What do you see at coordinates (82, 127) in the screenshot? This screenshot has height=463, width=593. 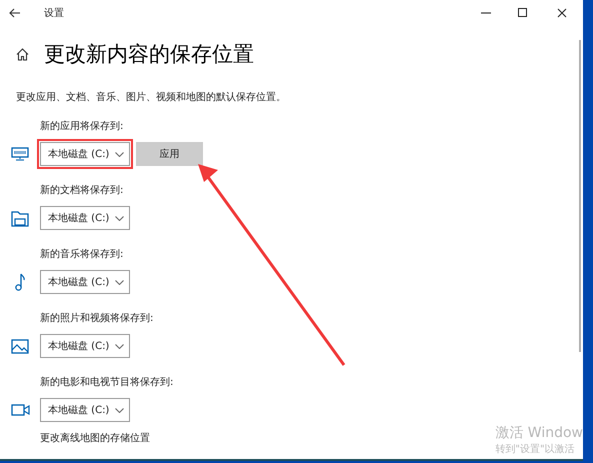 I see `field-label: 新的应用将保存到:` at bounding box center [82, 127].